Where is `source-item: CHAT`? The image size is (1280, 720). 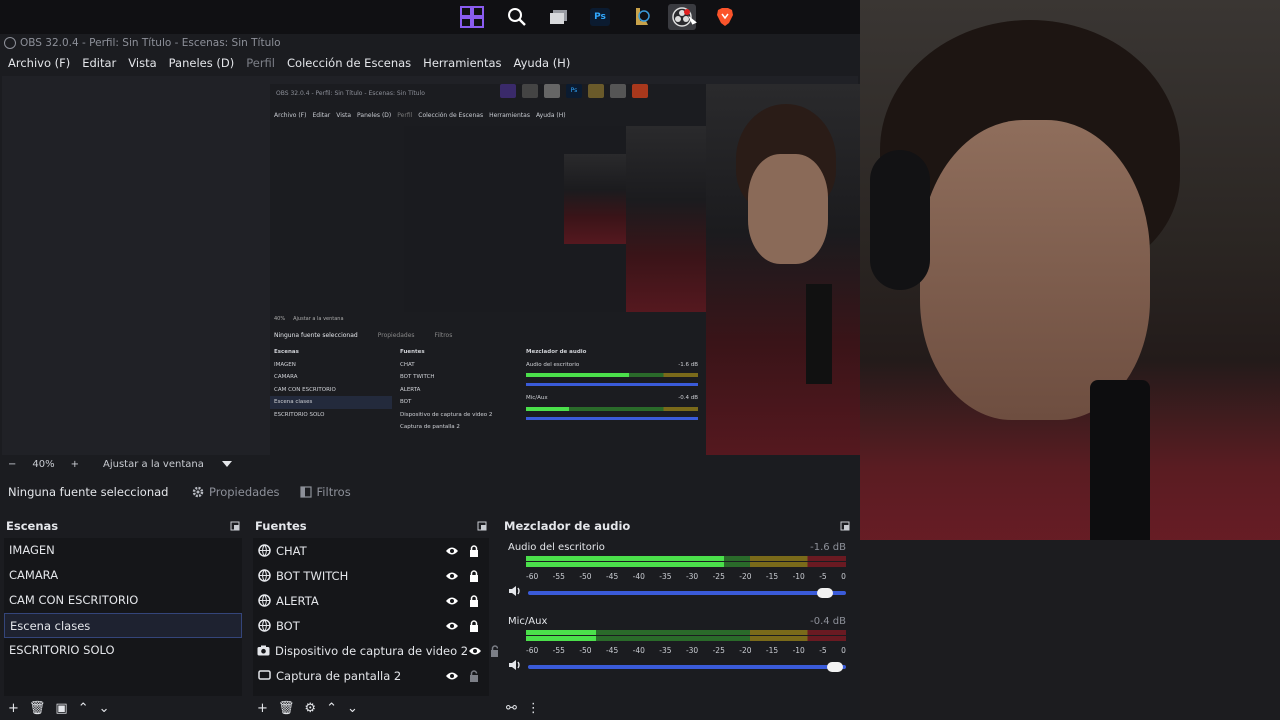 source-item: CHAT is located at coordinates (371, 550).